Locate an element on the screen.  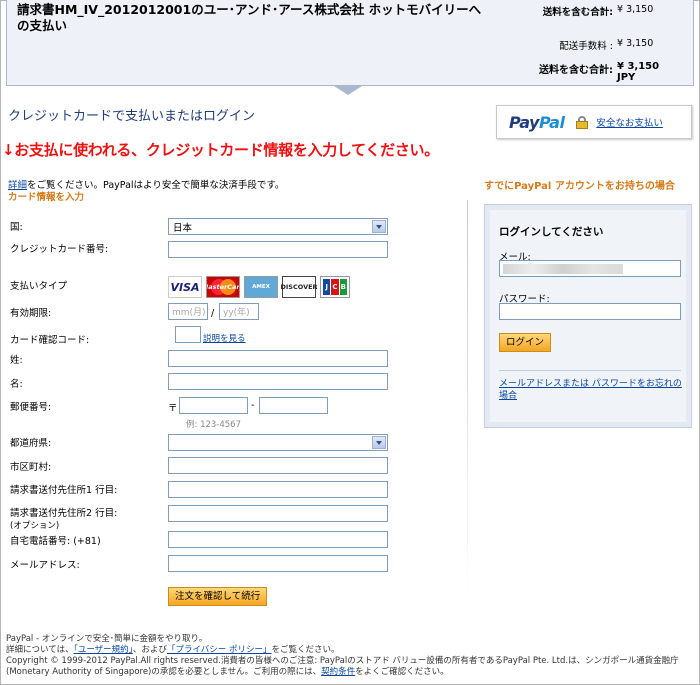
redacted-email is located at coordinates (563, 269).